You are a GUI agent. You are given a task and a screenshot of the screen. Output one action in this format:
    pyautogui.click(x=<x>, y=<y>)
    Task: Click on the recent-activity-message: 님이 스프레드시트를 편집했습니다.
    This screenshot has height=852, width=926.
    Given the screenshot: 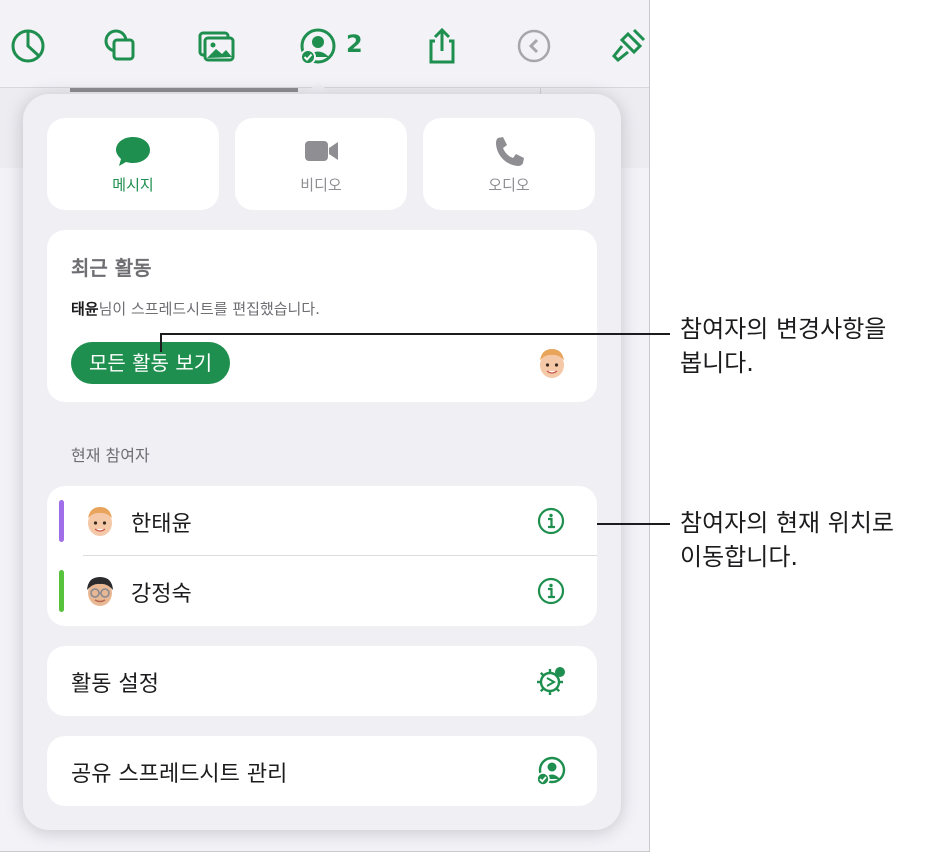 What is the action you would take?
    pyautogui.click(x=209, y=309)
    